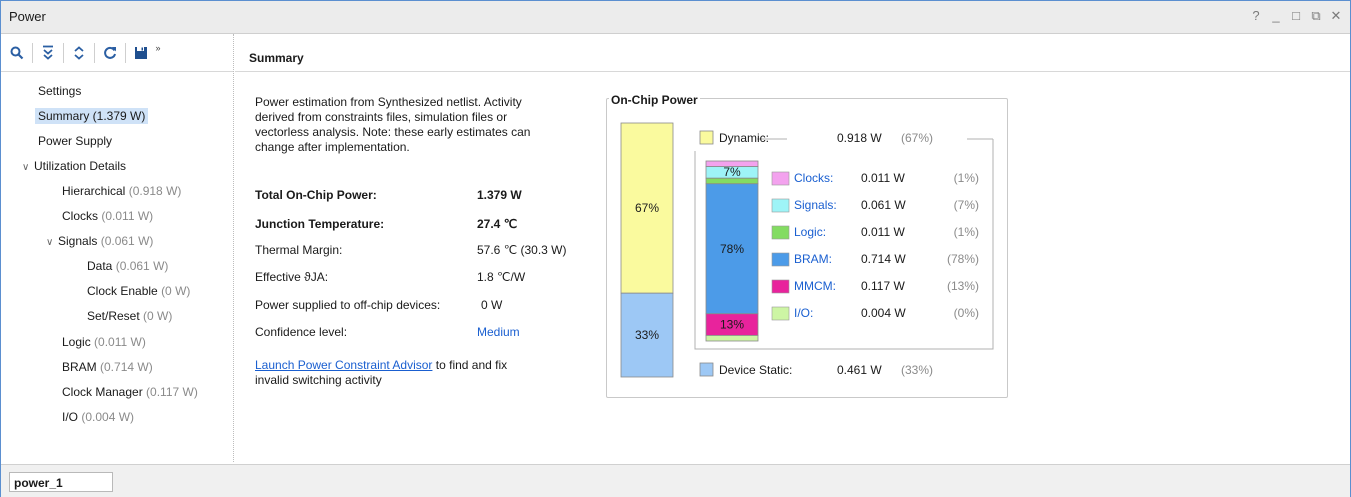 The height and width of the screenshot is (497, 1351). What do you see at coordinates (859, 370) in the screenshot?
I see `device-static-watts: 0.461 W` at bounding box center [859, 370].